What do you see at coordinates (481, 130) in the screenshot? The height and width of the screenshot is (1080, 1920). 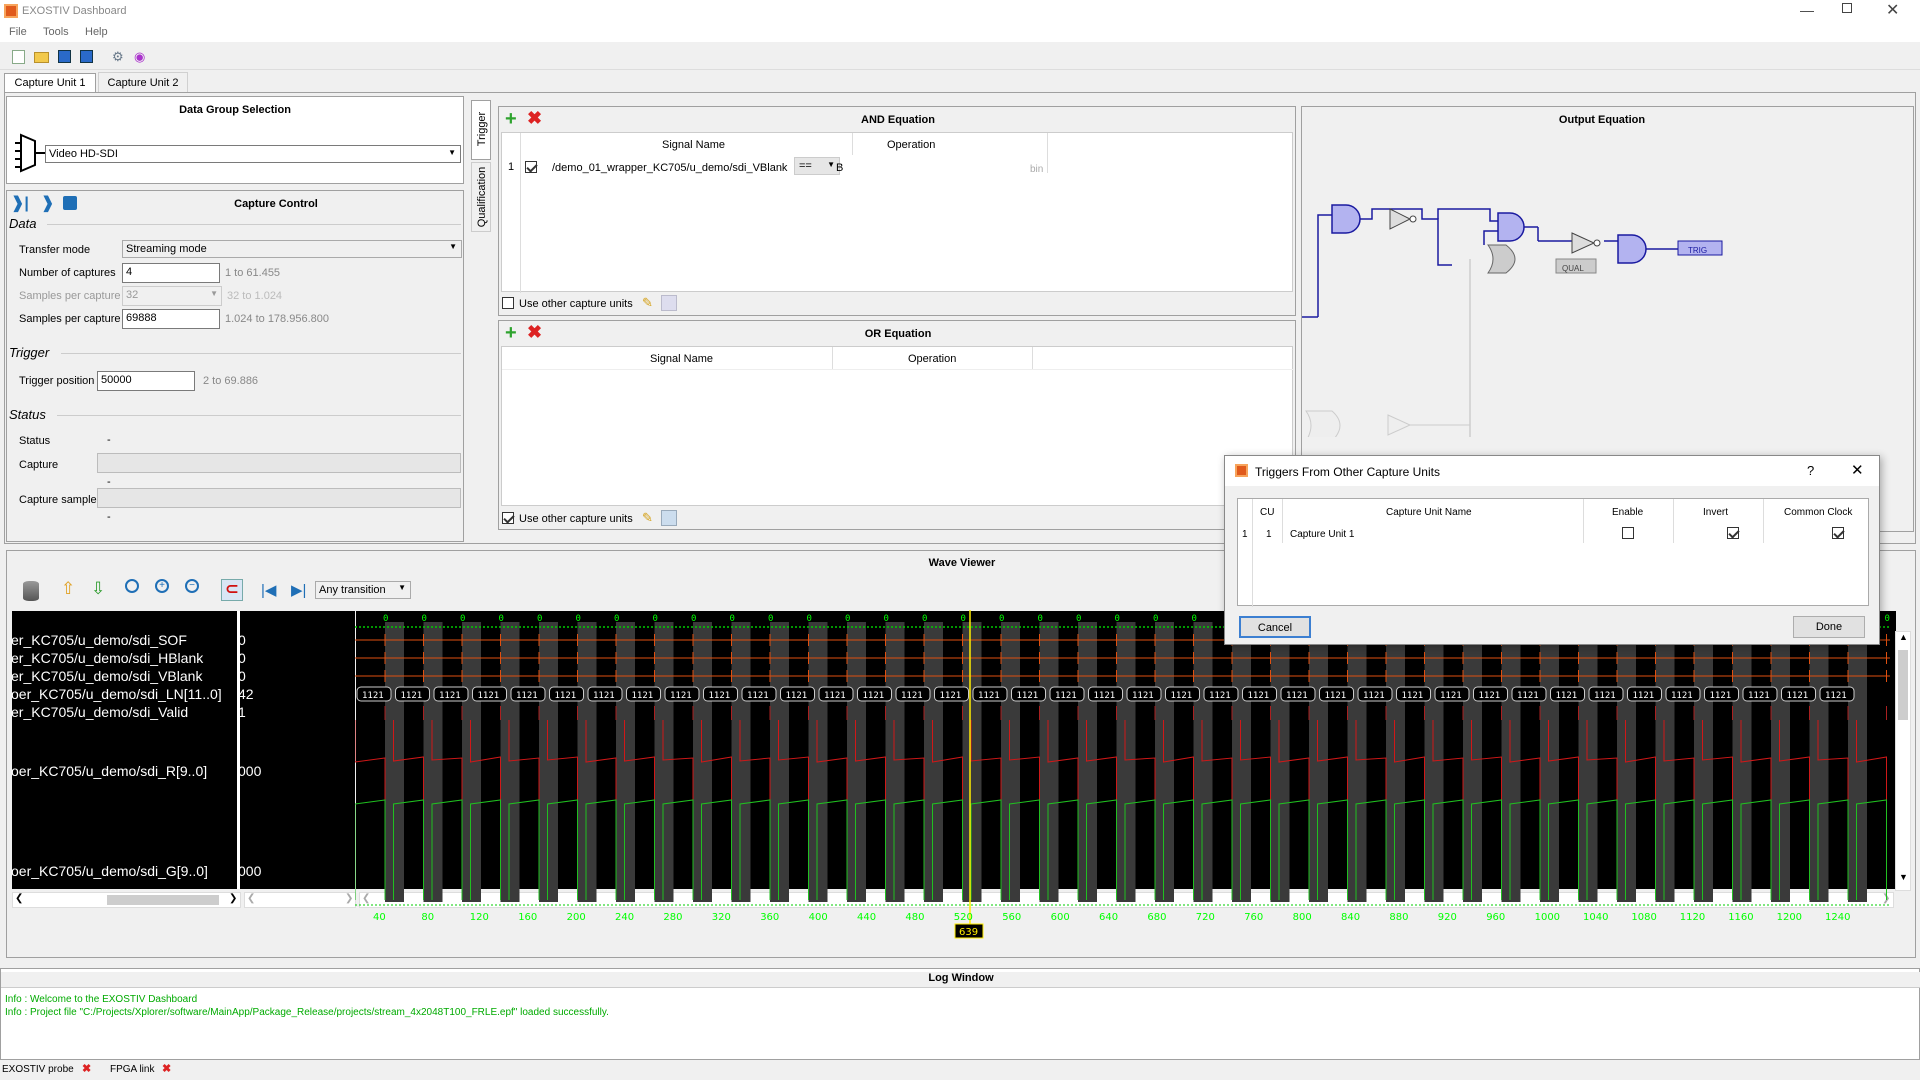 I see `tab-trigger: Trigger` at bounding box center [481, 130].